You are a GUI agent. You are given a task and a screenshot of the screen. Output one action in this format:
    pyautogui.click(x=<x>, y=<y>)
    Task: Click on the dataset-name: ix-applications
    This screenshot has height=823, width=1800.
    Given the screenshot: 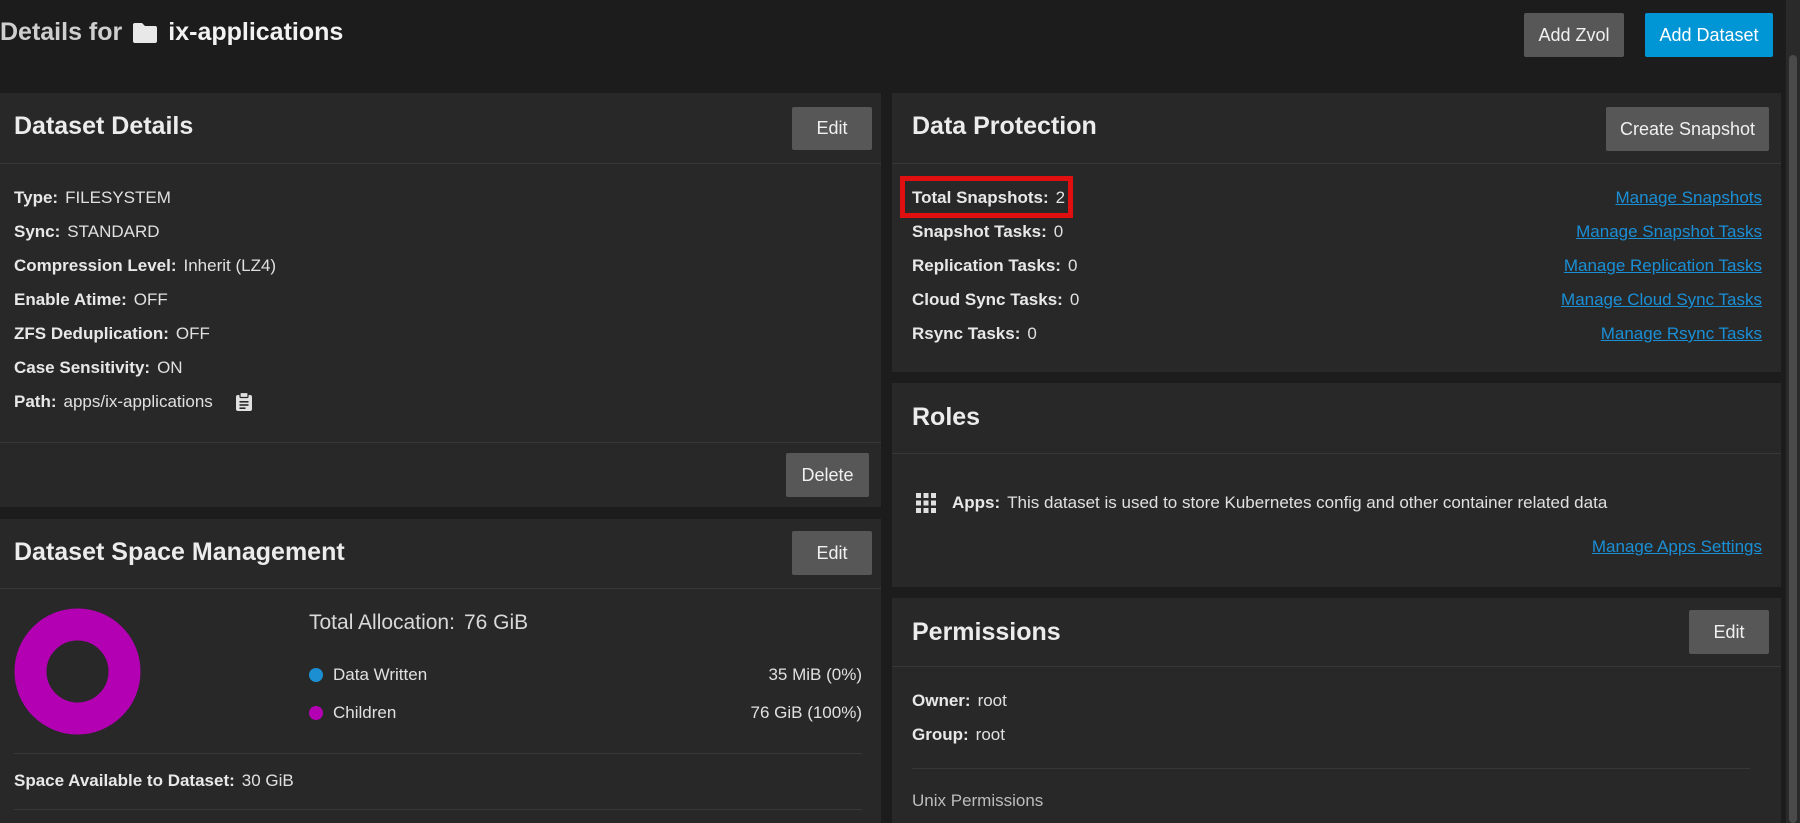 What is the action you would take?
    pyautogui.click(x=256, y=32)
    